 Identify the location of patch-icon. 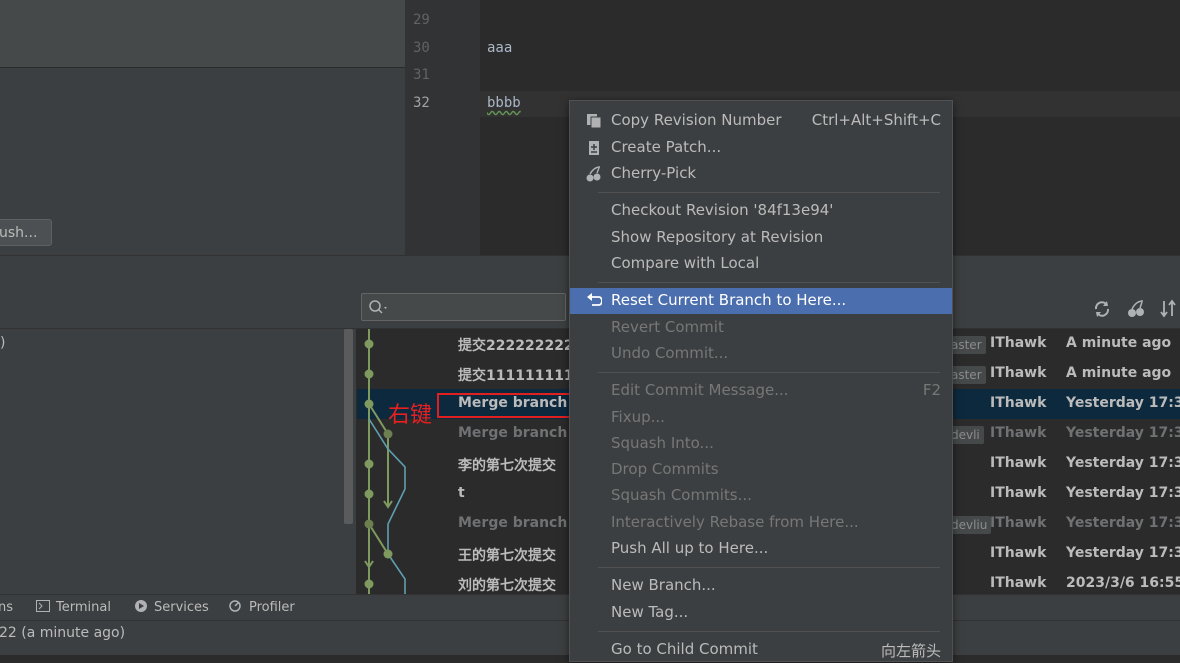
(594, 148).